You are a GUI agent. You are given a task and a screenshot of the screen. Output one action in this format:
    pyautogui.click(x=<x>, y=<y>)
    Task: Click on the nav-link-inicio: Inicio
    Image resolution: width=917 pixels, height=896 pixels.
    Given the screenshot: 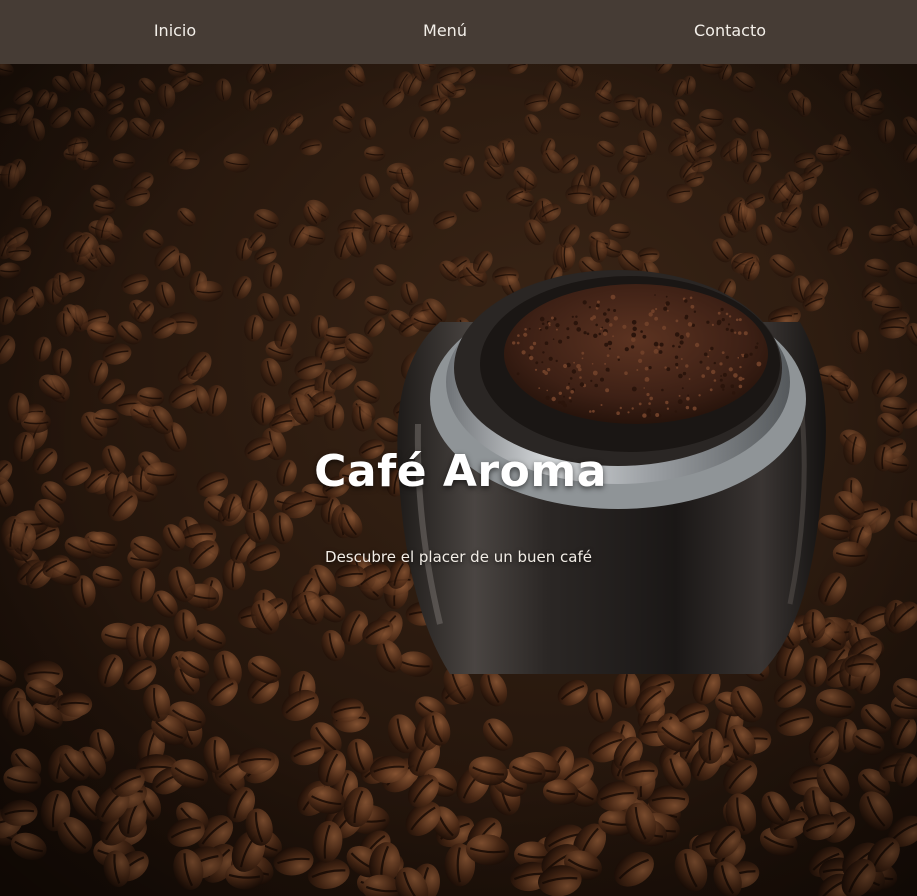 What is the action you would take?
    pyautogui.click(x=175, y=32)
    